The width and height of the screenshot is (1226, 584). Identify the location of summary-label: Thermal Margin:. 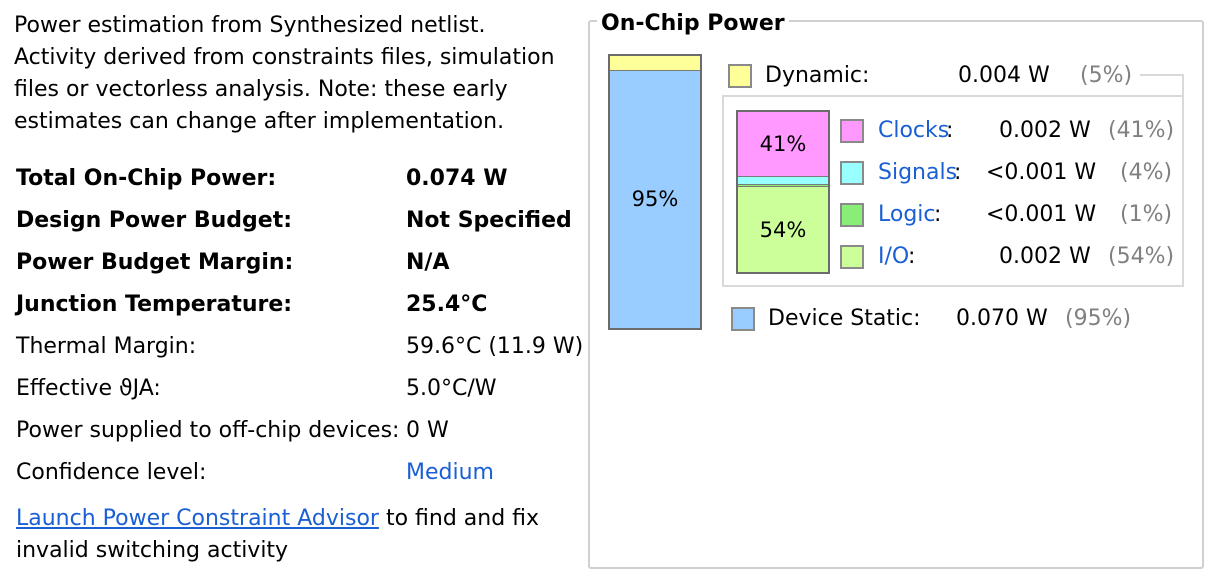
(106, 346).